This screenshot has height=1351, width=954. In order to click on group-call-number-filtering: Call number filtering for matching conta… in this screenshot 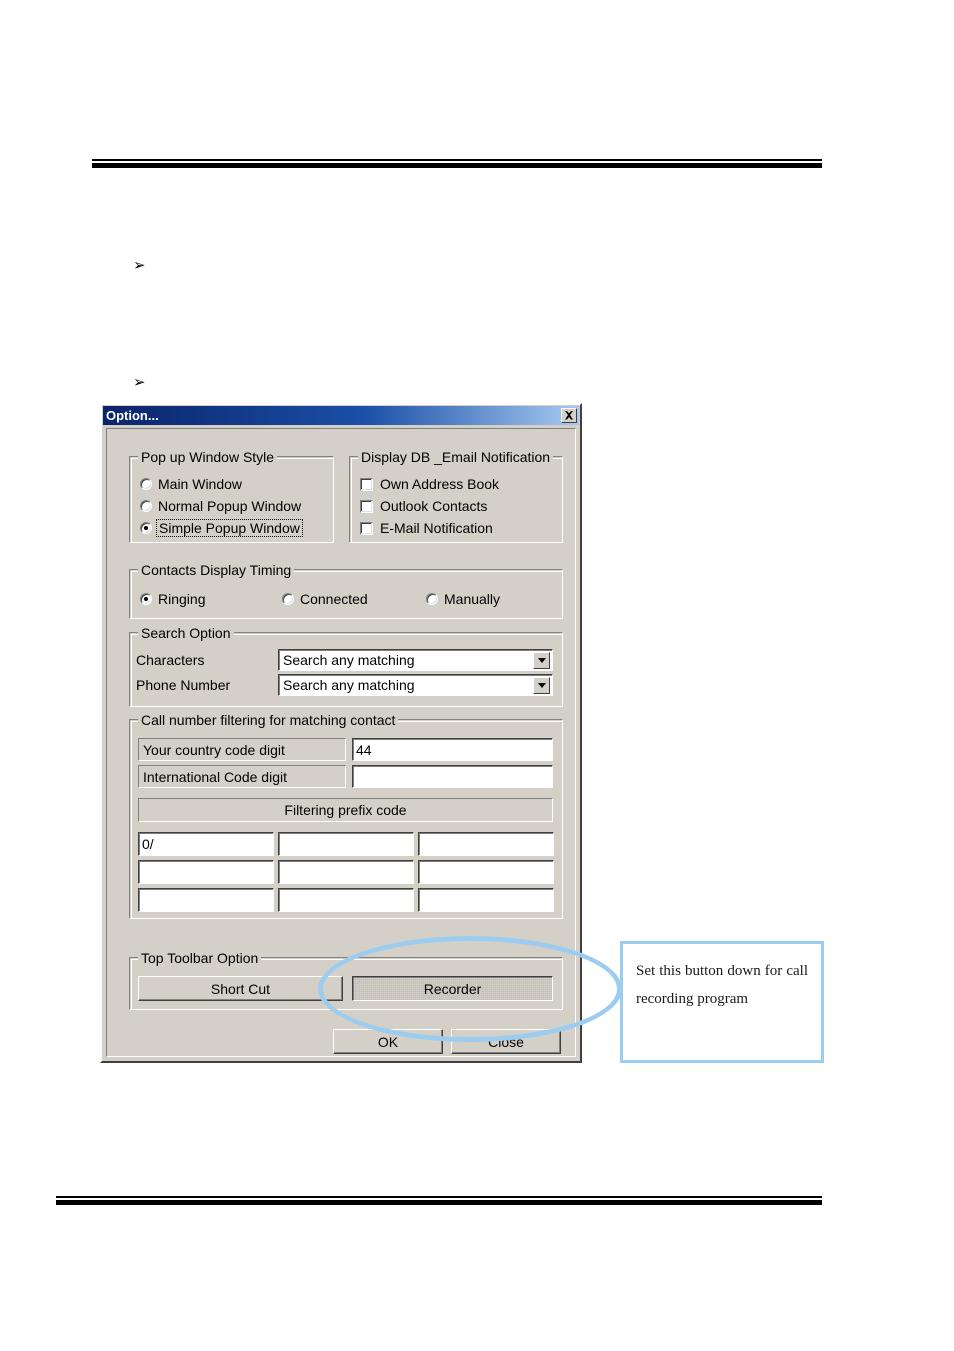, I will do `click(346, 815)`.